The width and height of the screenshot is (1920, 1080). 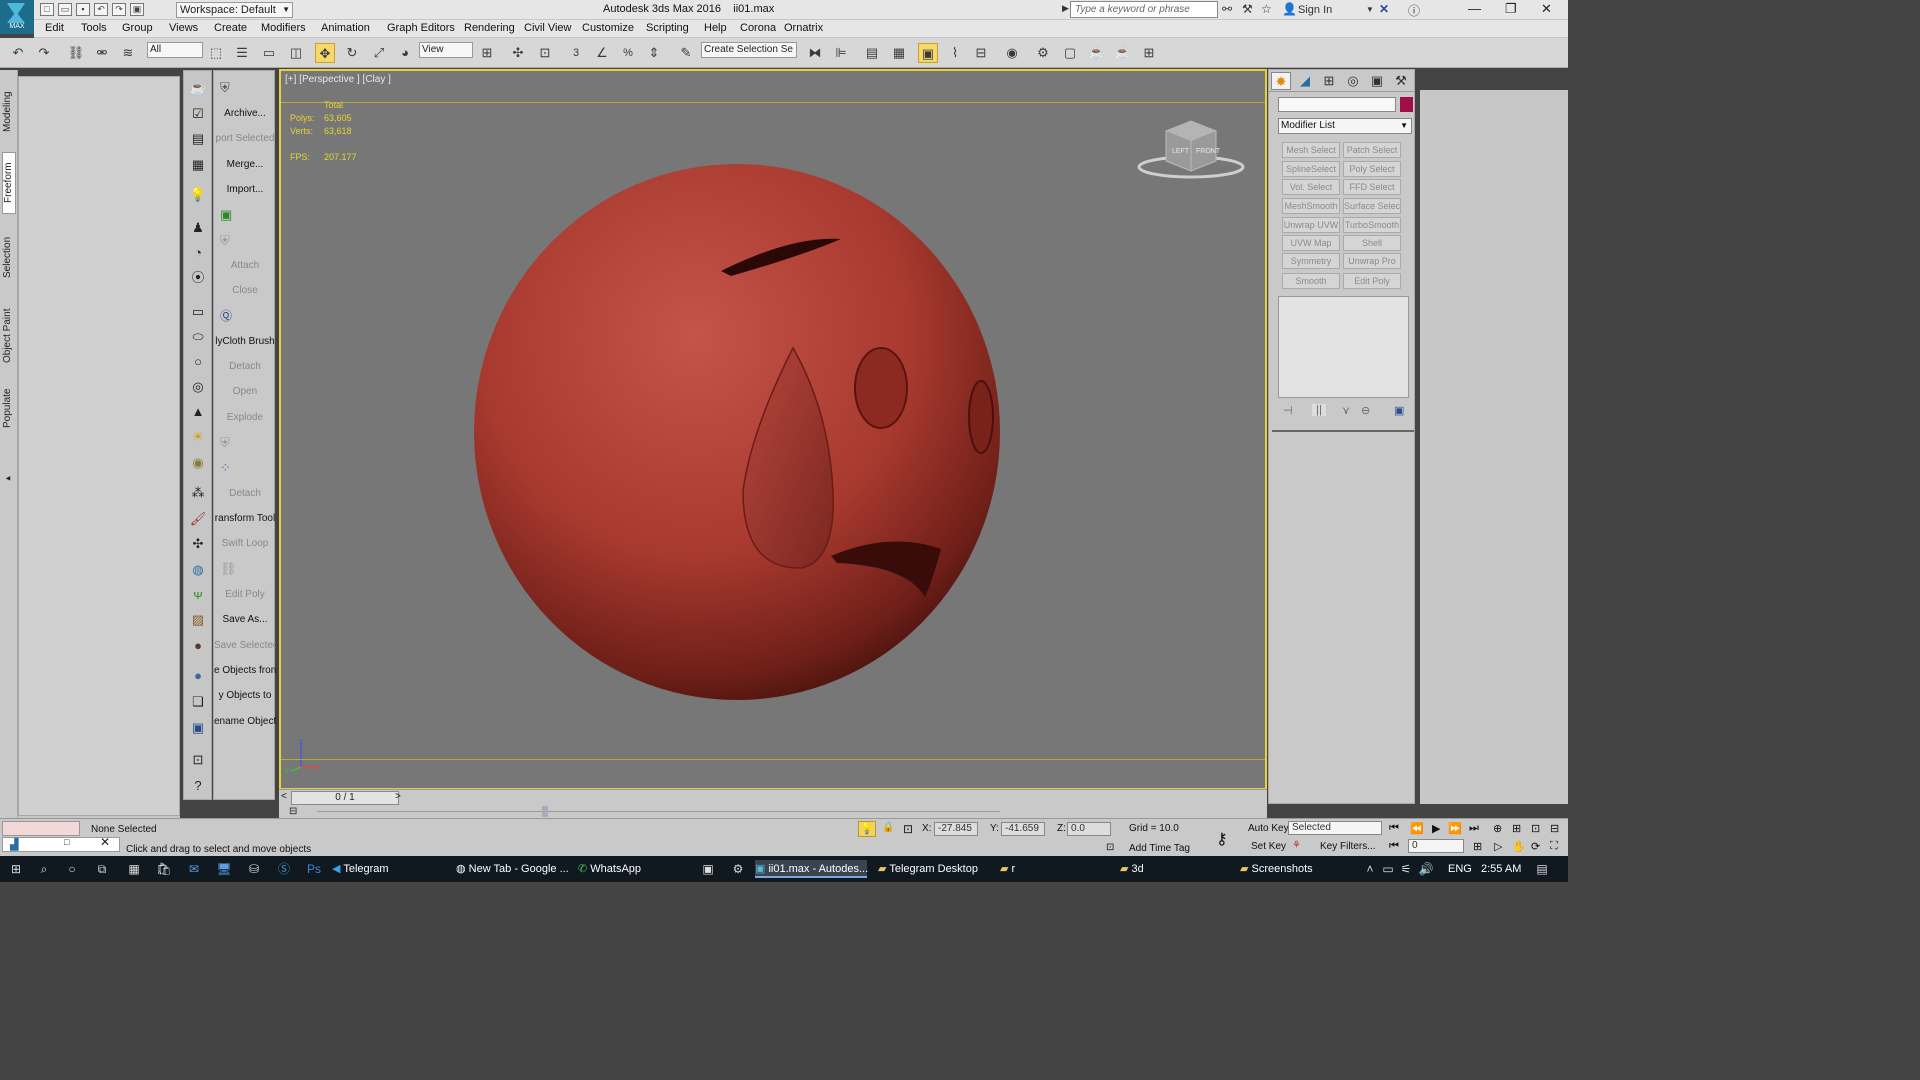 I want to click on sound-icon: ◔, so click(x=198, y=253).